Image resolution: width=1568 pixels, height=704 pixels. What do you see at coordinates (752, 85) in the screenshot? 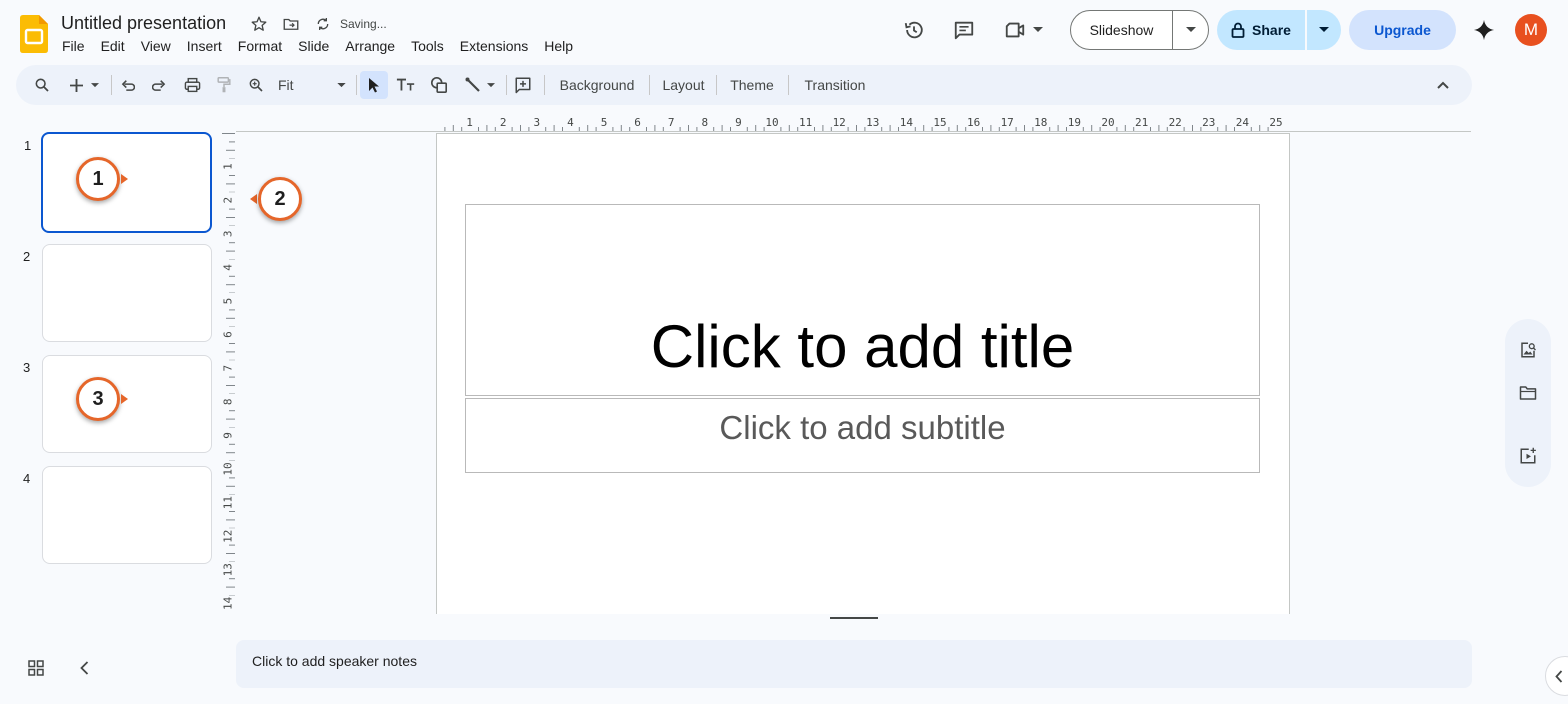
I see `theme-button: Theme` at bounding box center [752, 85].